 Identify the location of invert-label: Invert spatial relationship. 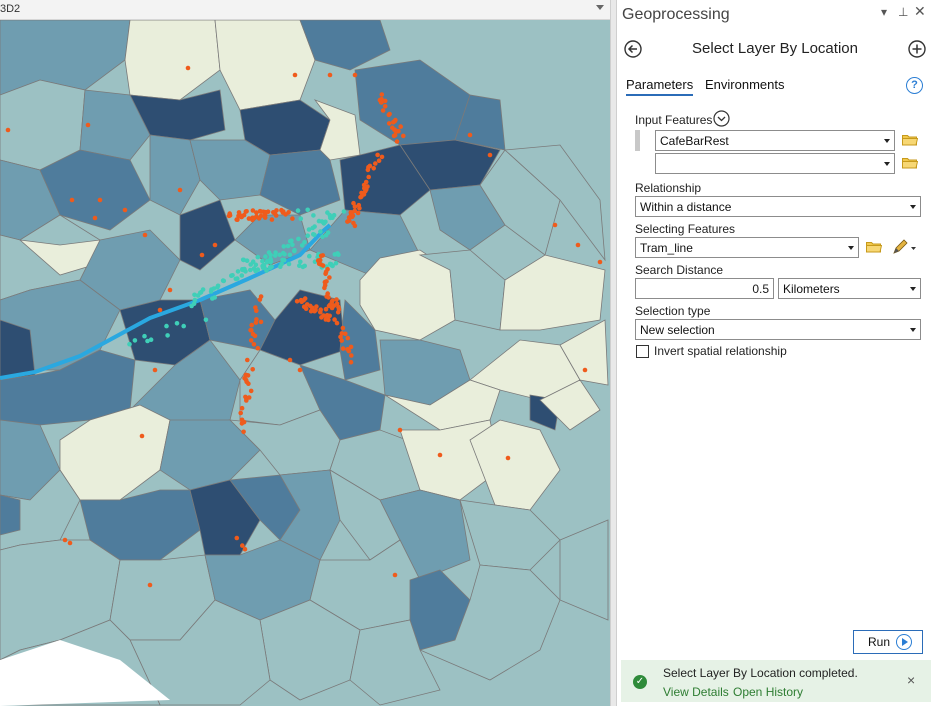
(720, 351).